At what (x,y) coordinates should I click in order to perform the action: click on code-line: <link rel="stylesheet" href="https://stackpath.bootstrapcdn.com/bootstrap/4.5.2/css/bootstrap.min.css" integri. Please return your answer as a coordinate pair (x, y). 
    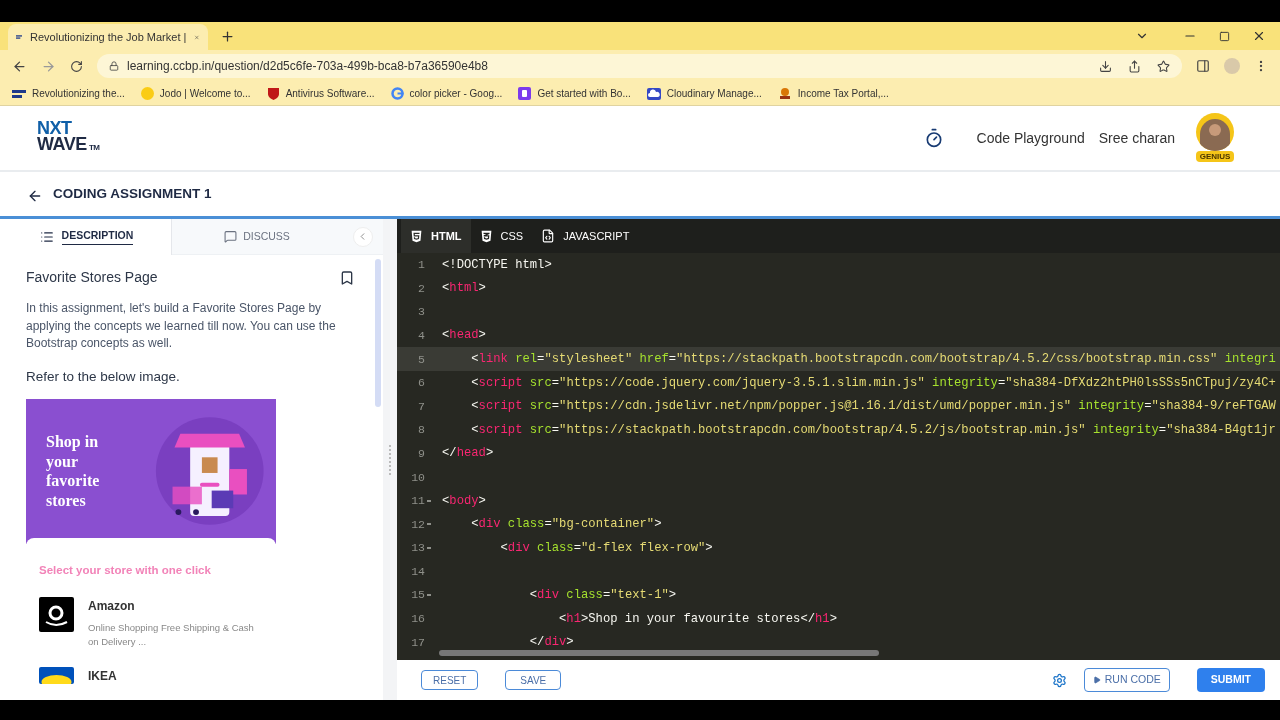
    Looking at the image, I should click on (855, 359).